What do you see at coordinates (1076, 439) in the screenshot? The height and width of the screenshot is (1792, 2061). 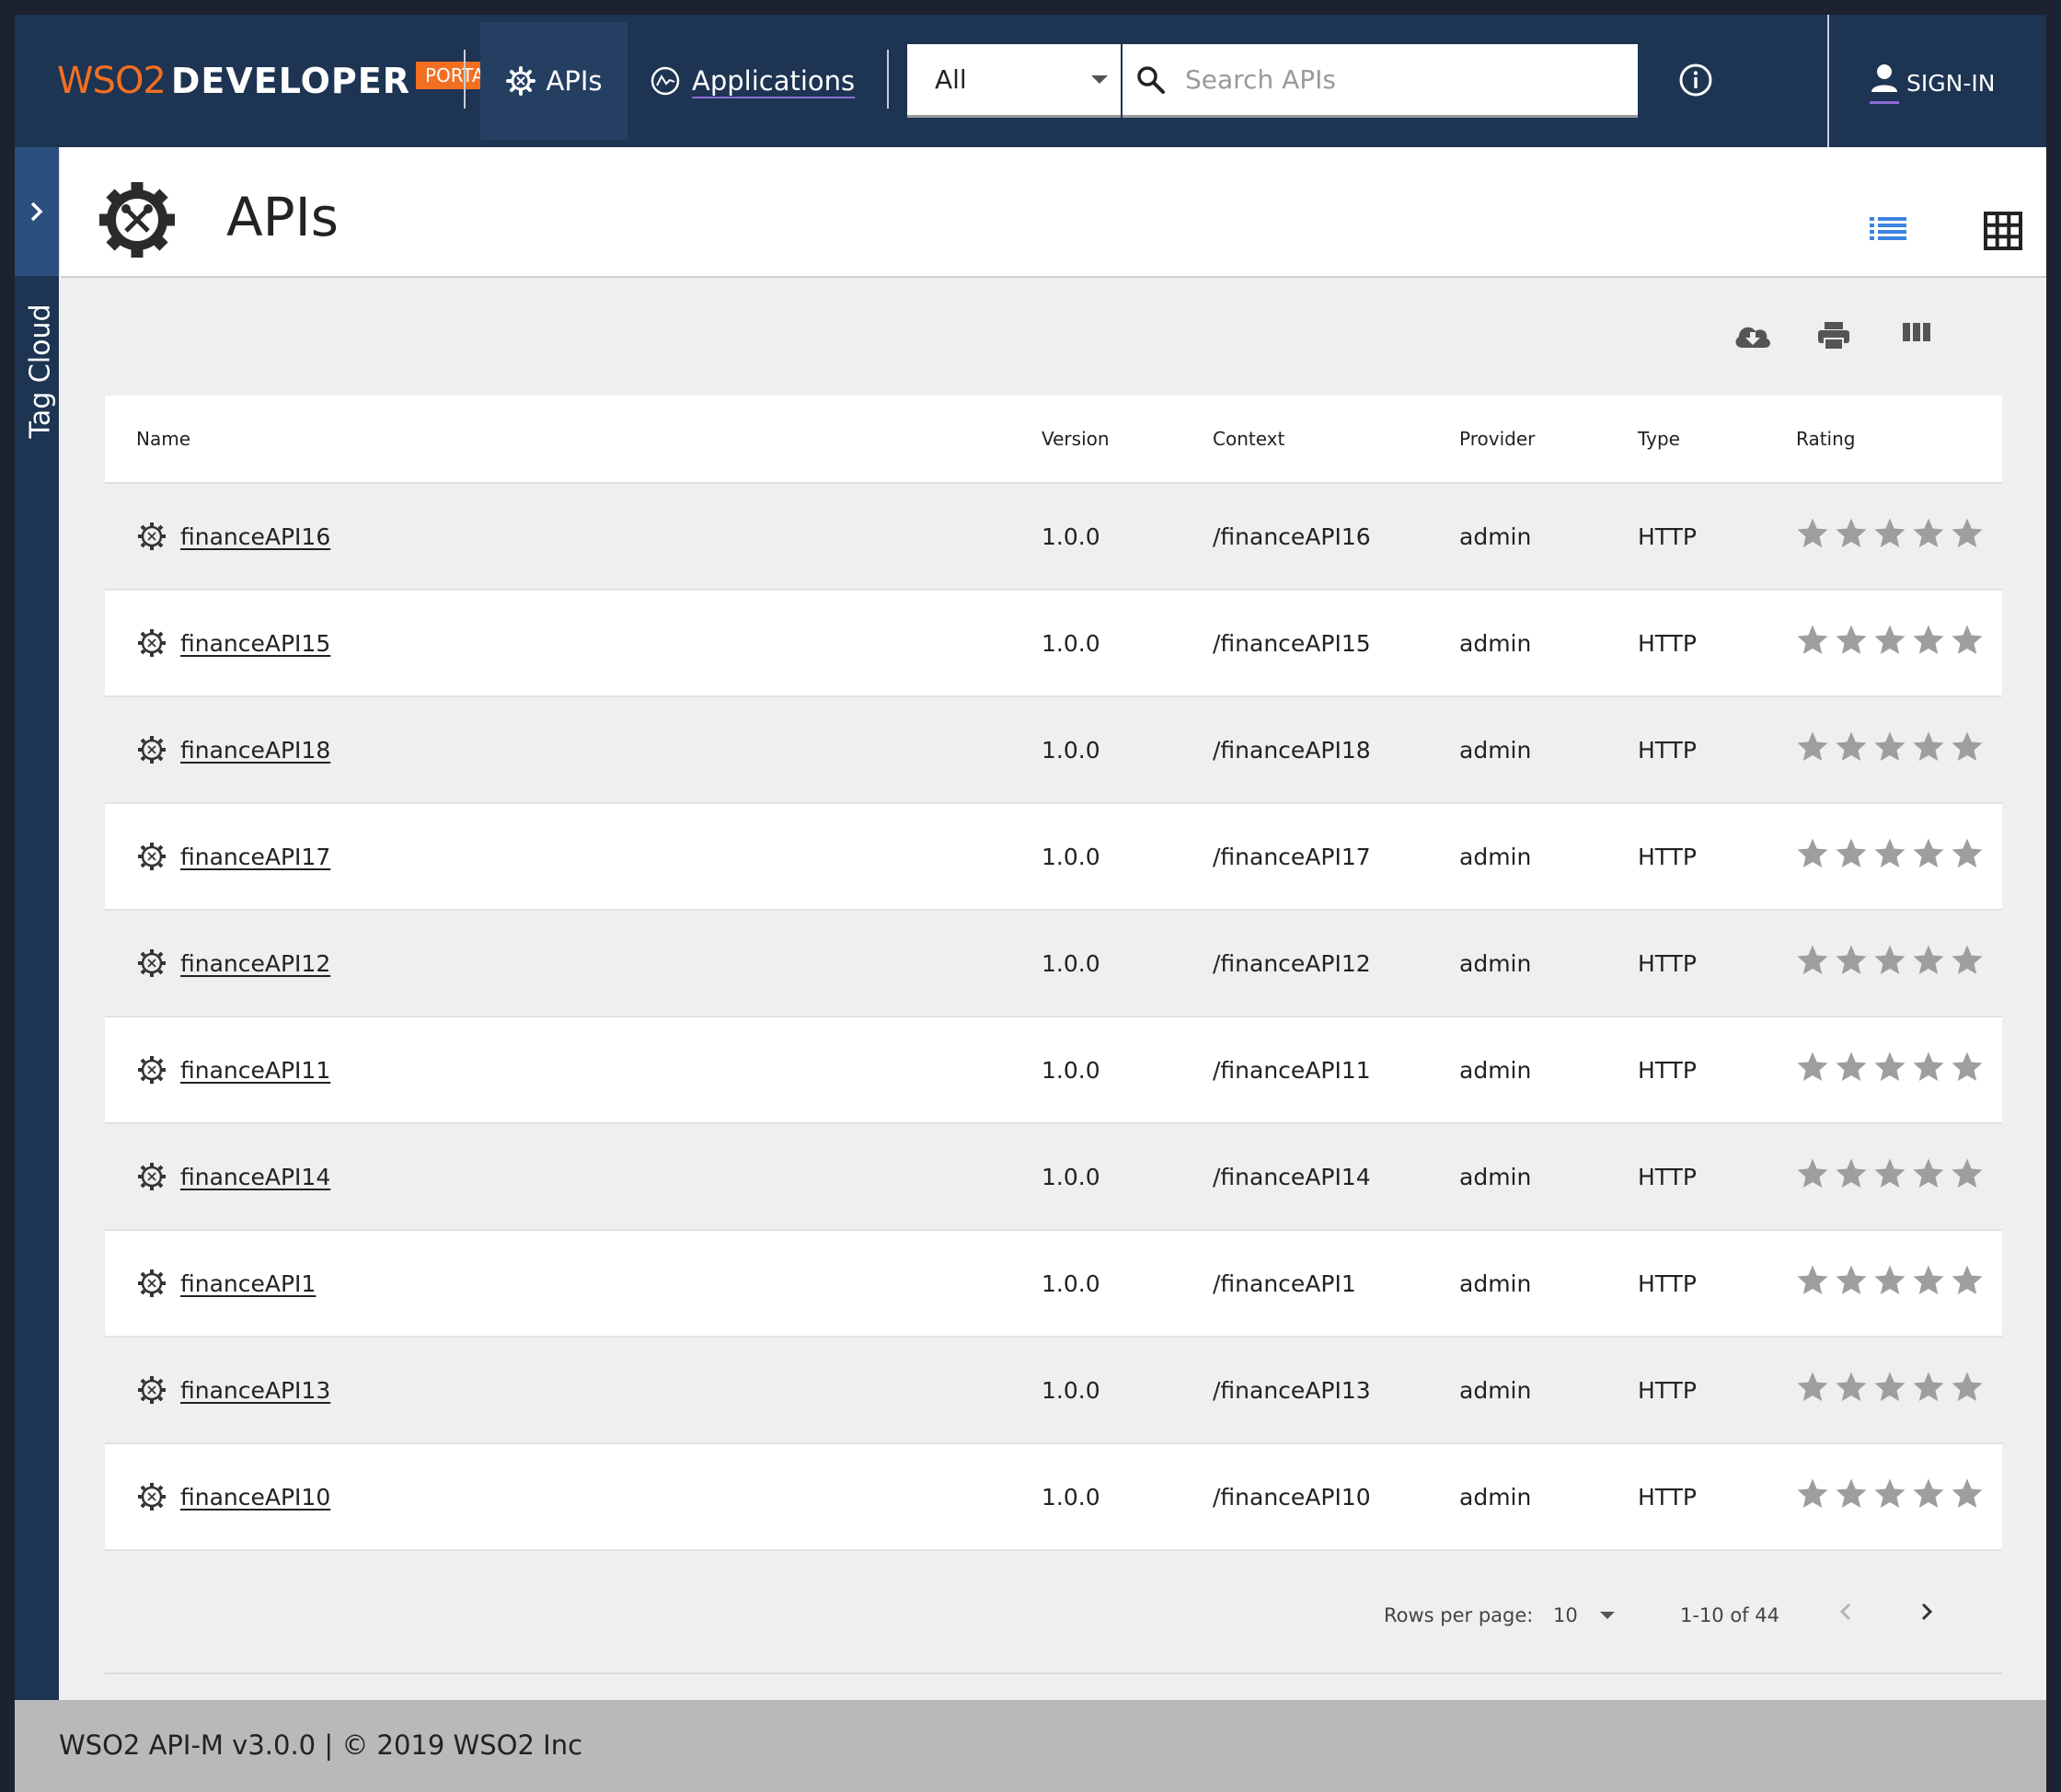 I see `column-header-version: Version` at bounding box center [1076, 439].